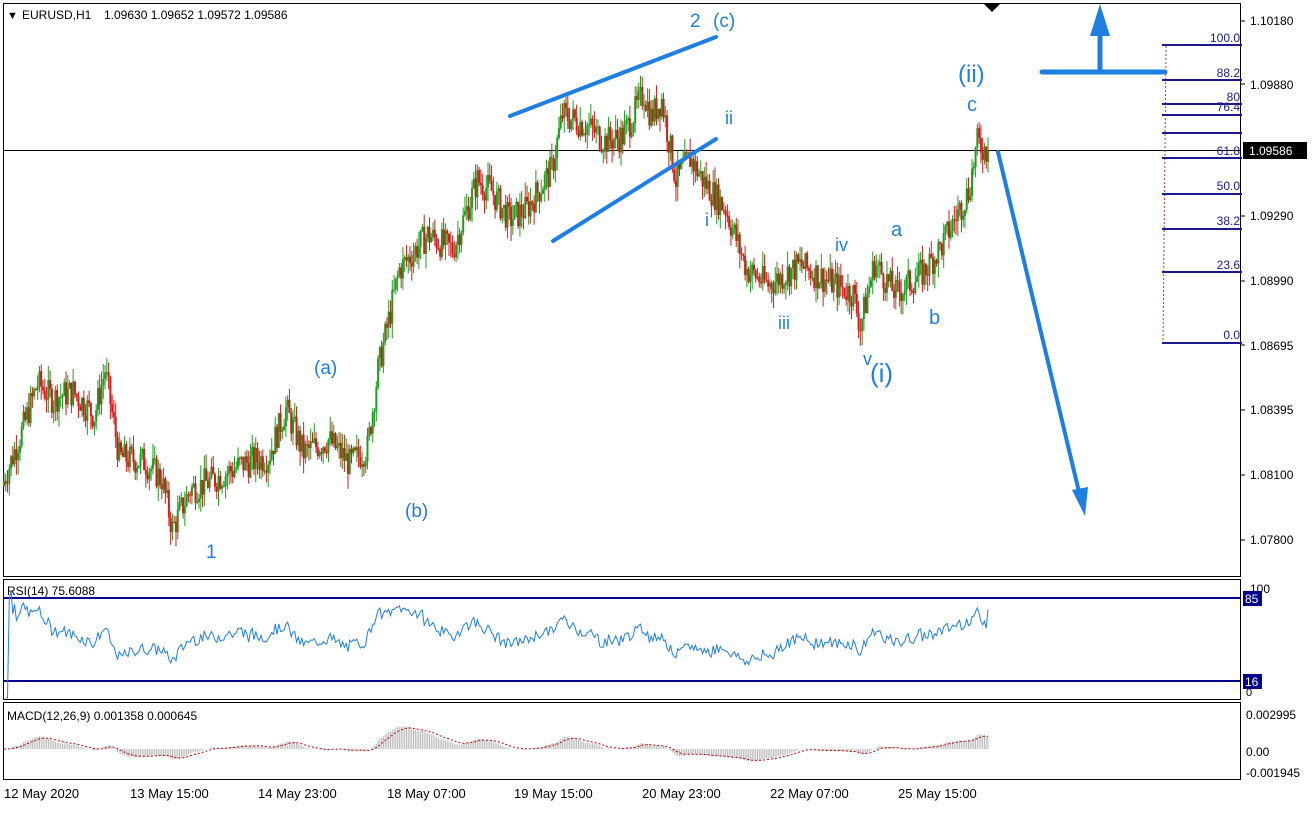  What do you see at coordinates (1272, 346) in the screenshot?
I see `price-tick: 1.08695` at bounding box center [1272, 346].